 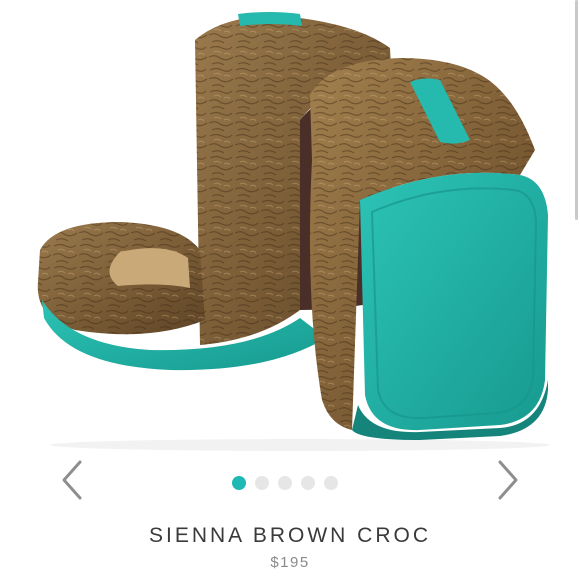 What do you see at coordinates (576, 110) in the screenshot?
I see `scrollbar` at bounding box center [576, 110].